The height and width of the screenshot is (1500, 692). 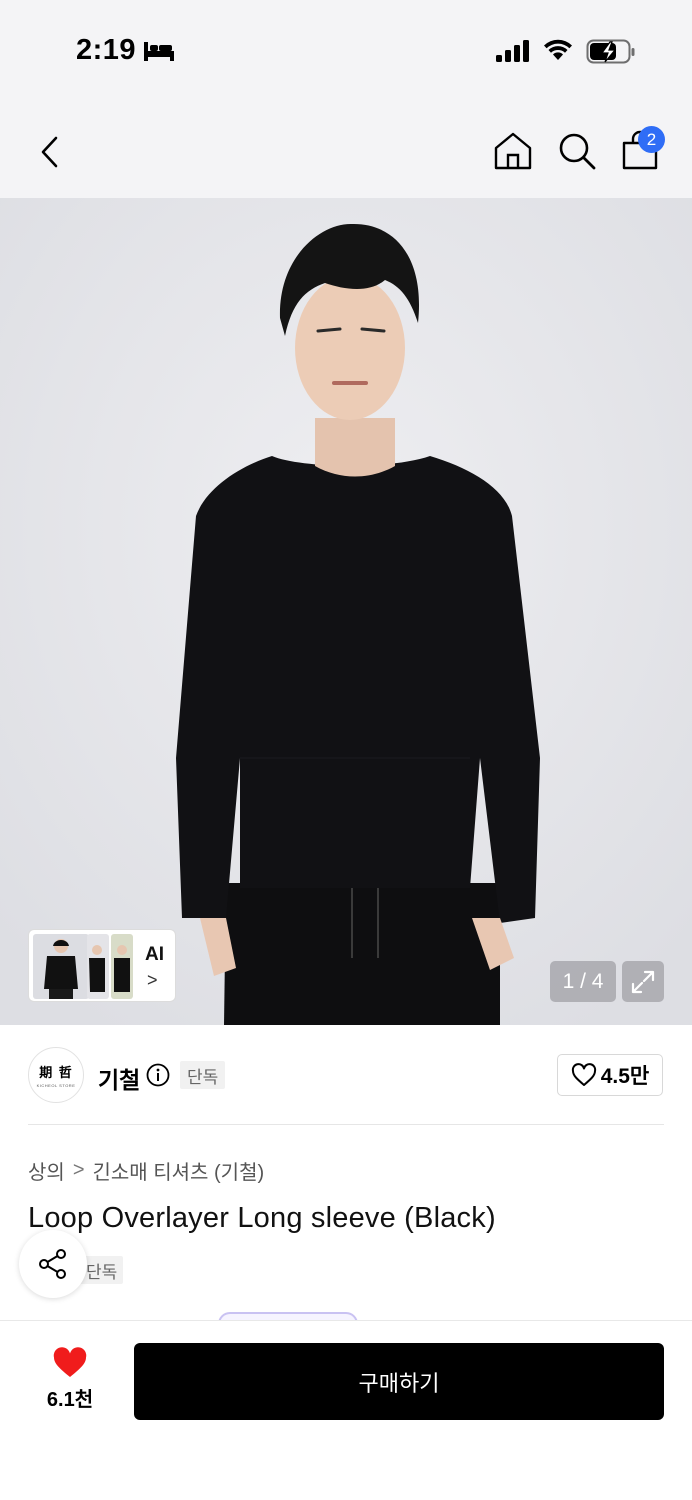 I want to click on ai-lookbook-card: AI >, so click(x=102, y=965).